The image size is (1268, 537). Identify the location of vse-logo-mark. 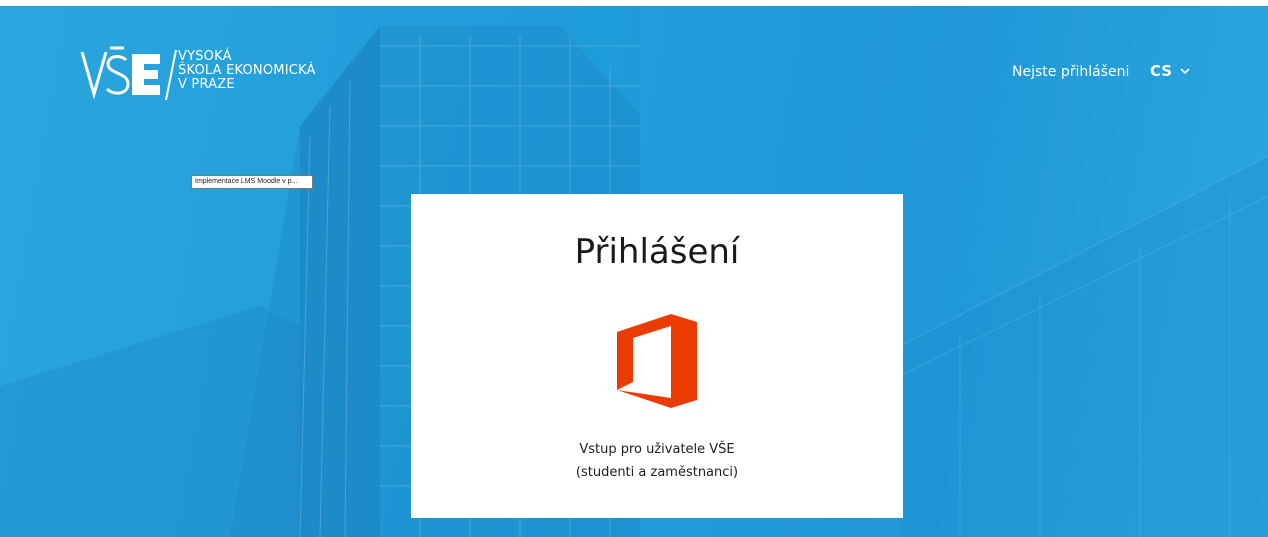
(128, 73).